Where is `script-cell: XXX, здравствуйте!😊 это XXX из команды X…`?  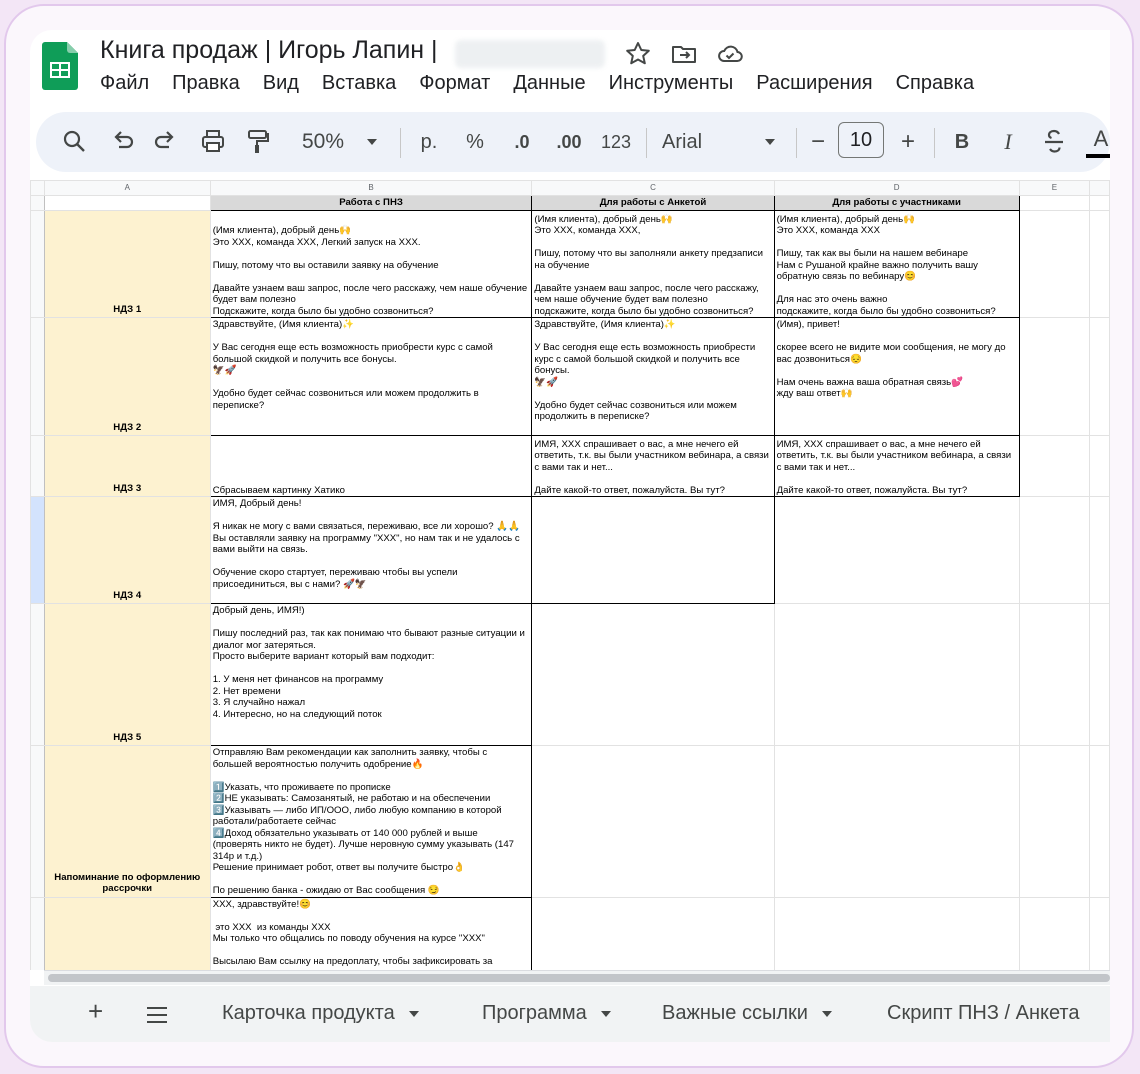 script-cell: XXX, здравствуйте!😊 это XXX из команды X… is located at coordinates (371, 933).